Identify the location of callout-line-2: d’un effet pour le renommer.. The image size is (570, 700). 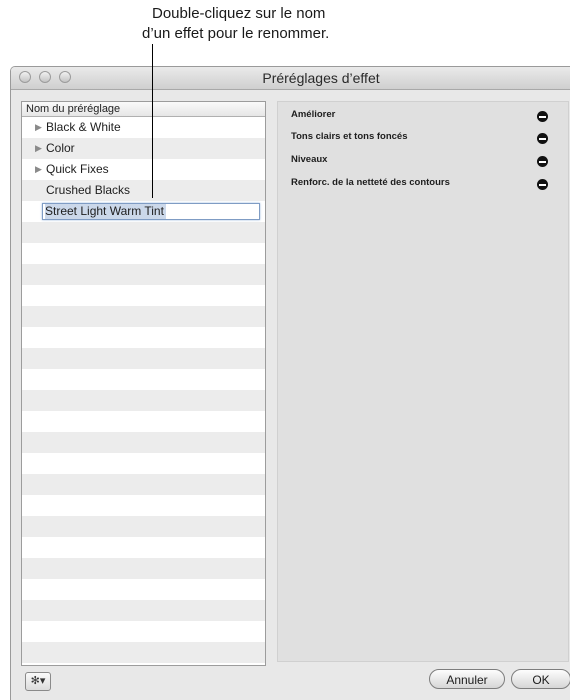
(236, 33).